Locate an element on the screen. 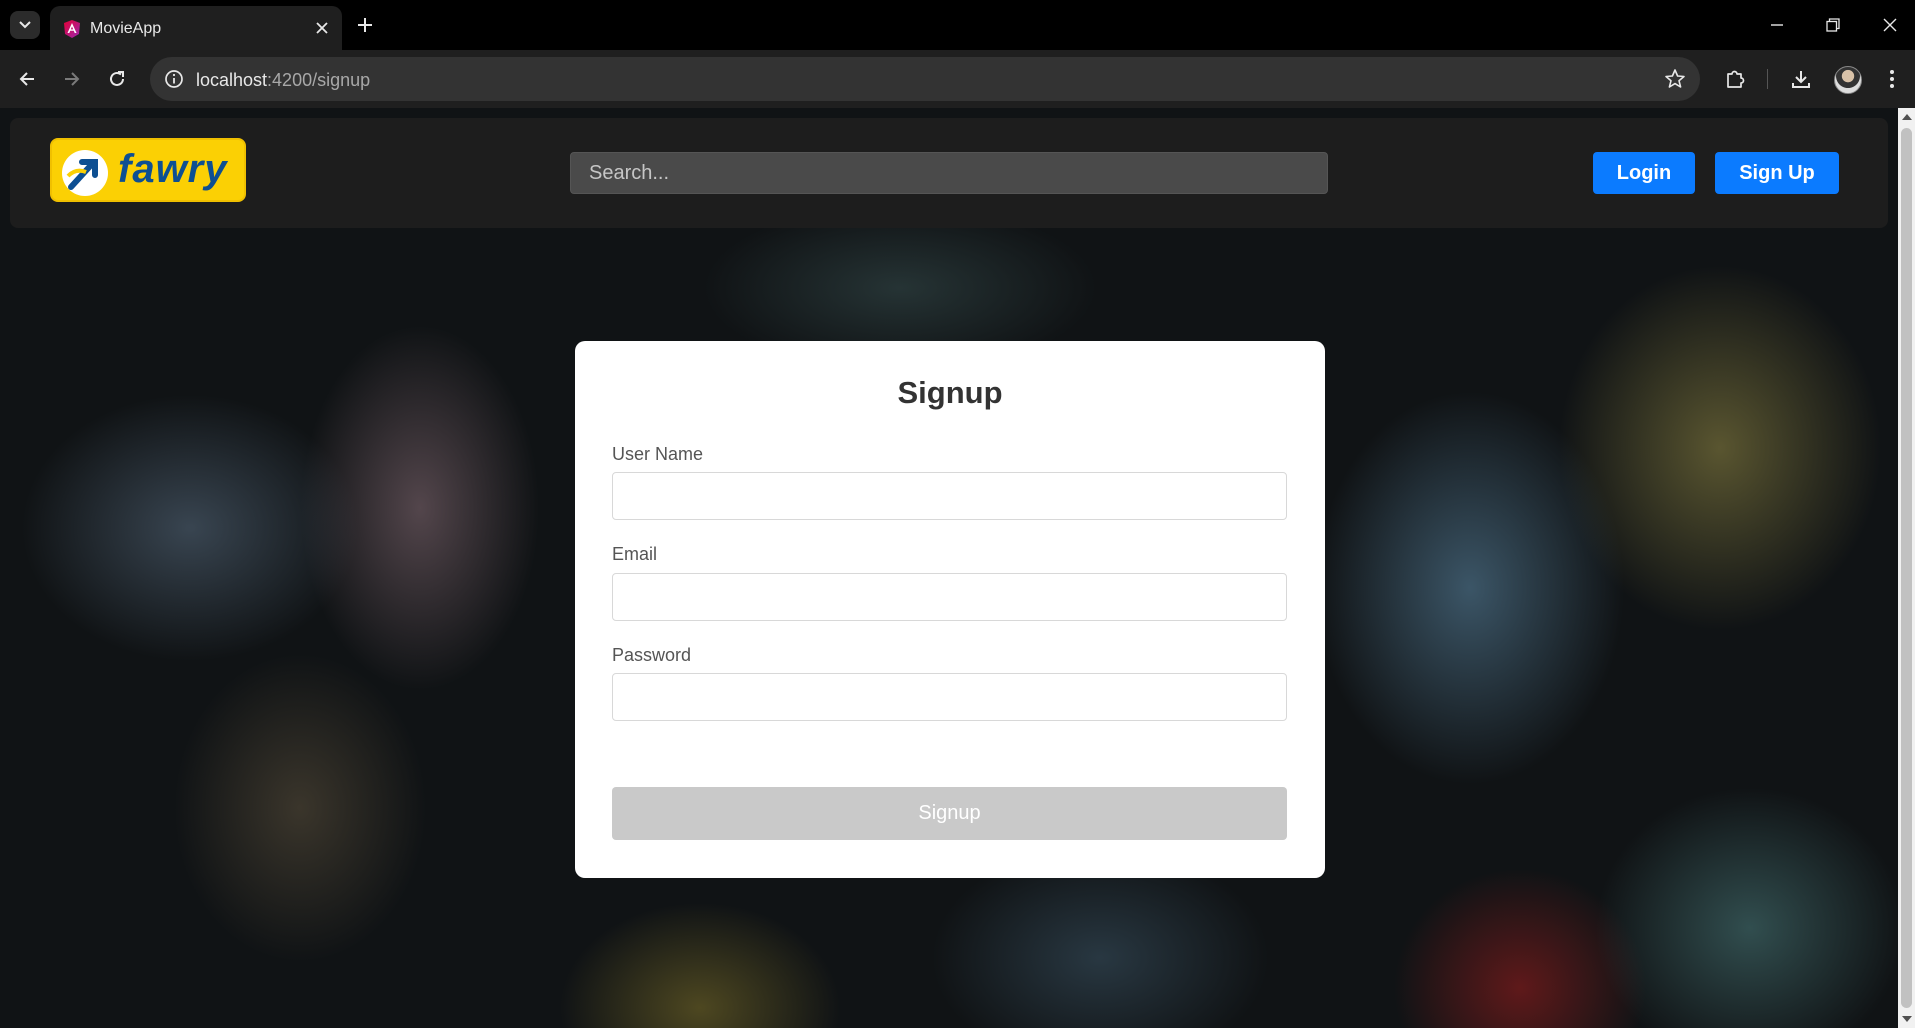 The height and width of the screenshot is (1028, 1915). forward-button is located at coordinates (72, 79).